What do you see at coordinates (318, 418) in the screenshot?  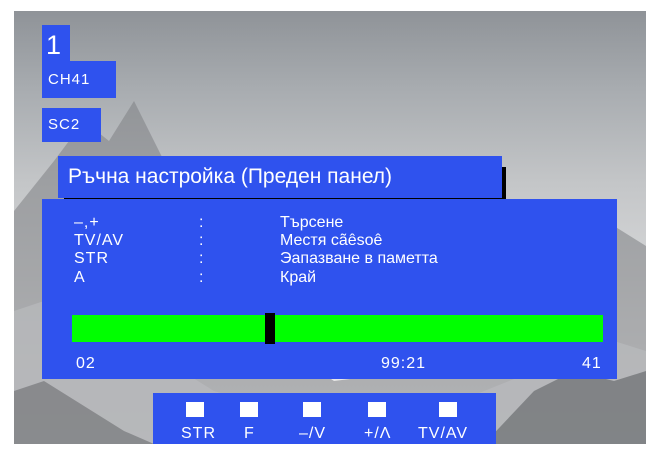 I see `hint-key-minus: –/V` at bounding box center [318, 418].